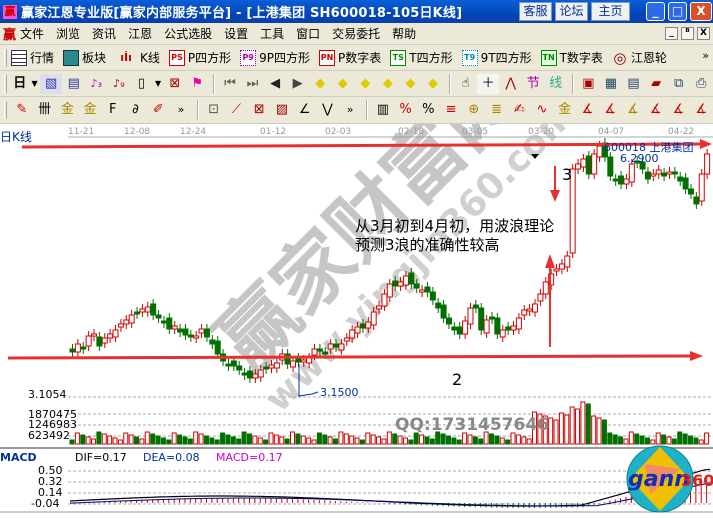 Image resolution: width=713 pixels, height=518 pixels. I want to click on p-number-table-button: PN P数字表, so click(350, 57).